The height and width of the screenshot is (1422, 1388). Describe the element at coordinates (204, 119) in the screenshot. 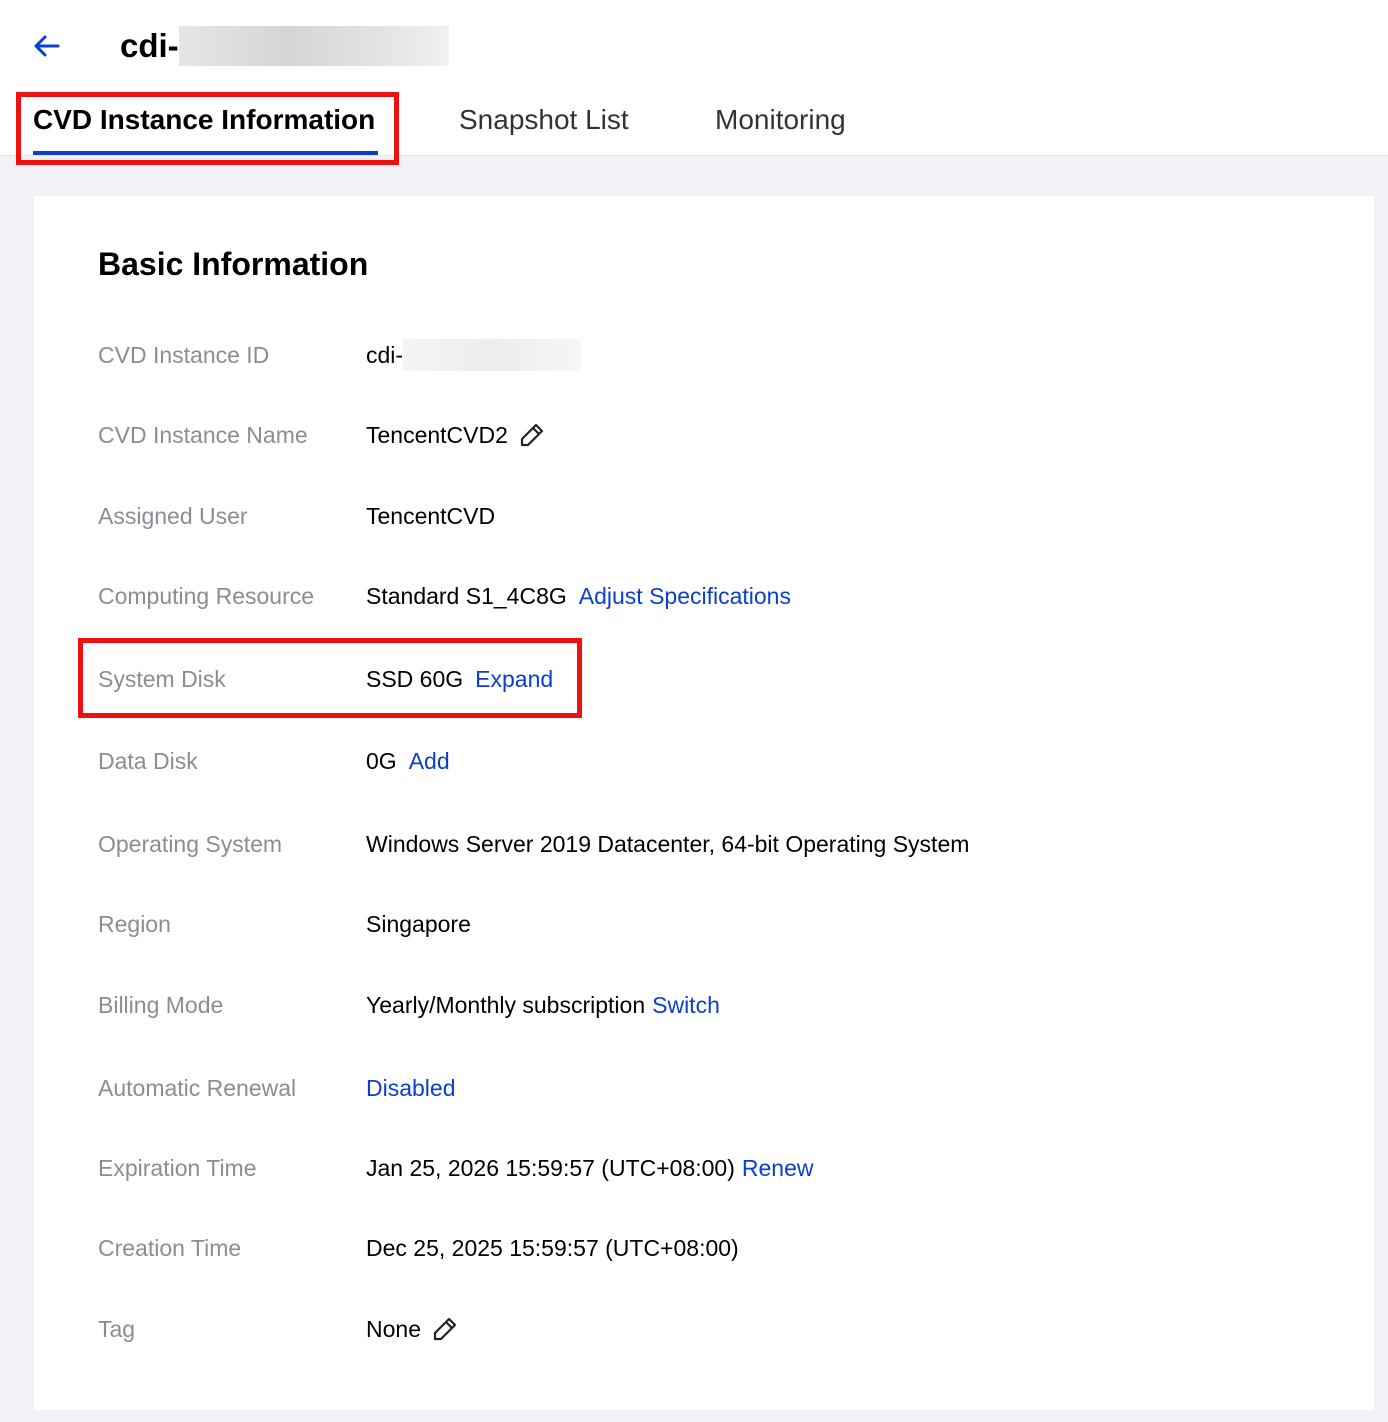

I see `tab-label: CVD Instance Information` at that location.